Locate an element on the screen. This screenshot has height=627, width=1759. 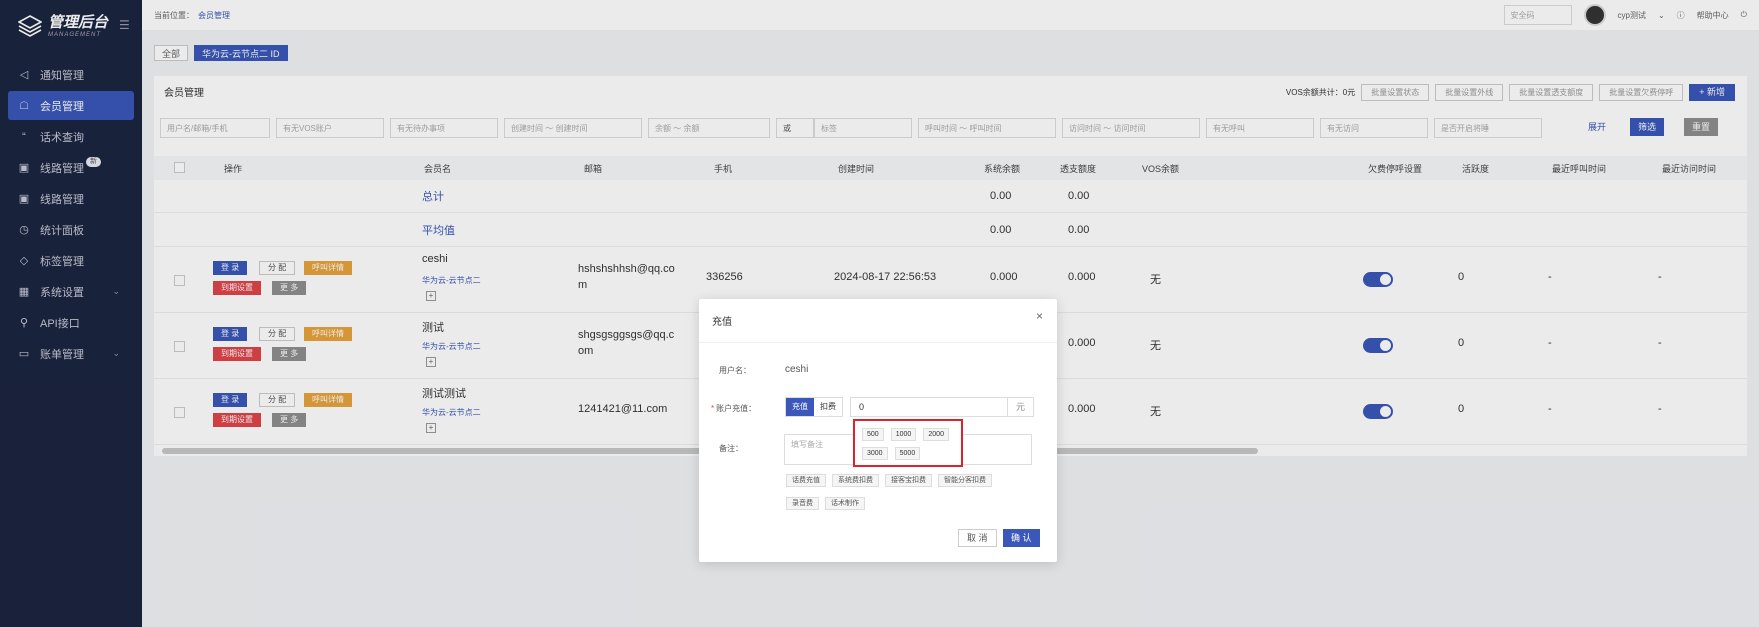
username-label: 用户名： is located at coordinates (735, 370).